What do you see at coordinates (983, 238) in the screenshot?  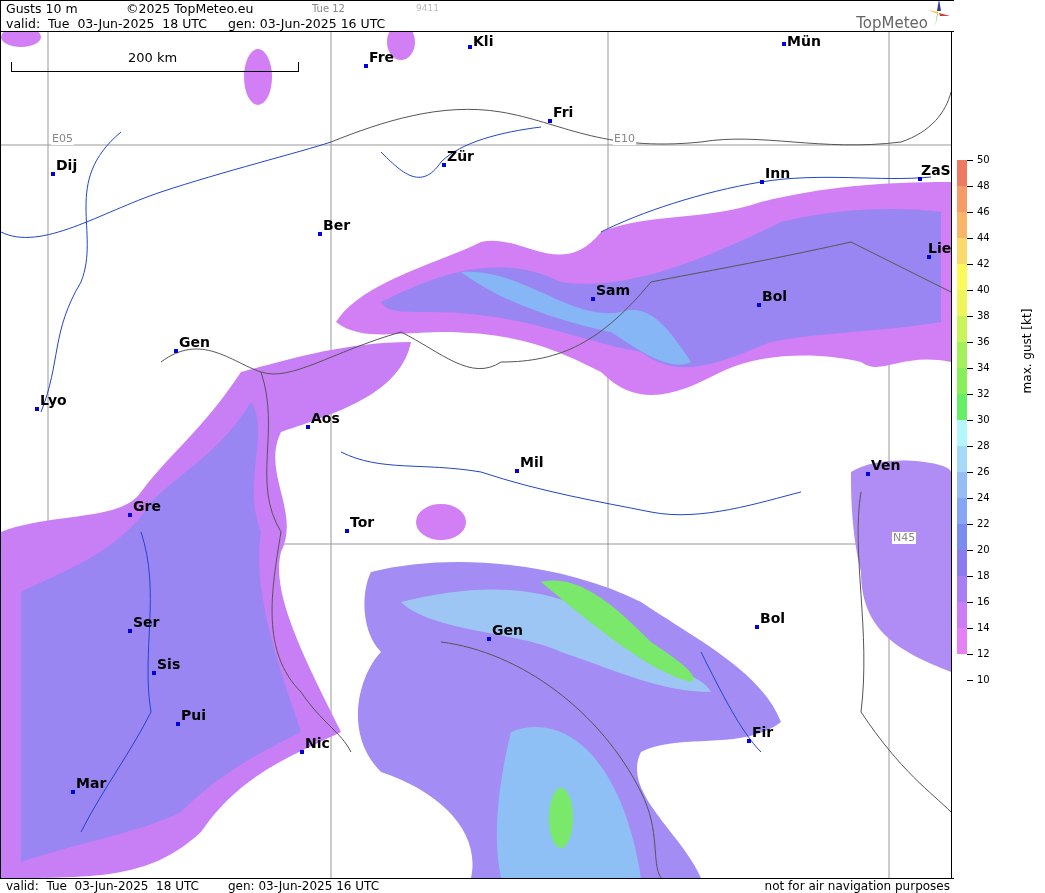 I see `tick-label: 44` at bounding box center [983, 238].